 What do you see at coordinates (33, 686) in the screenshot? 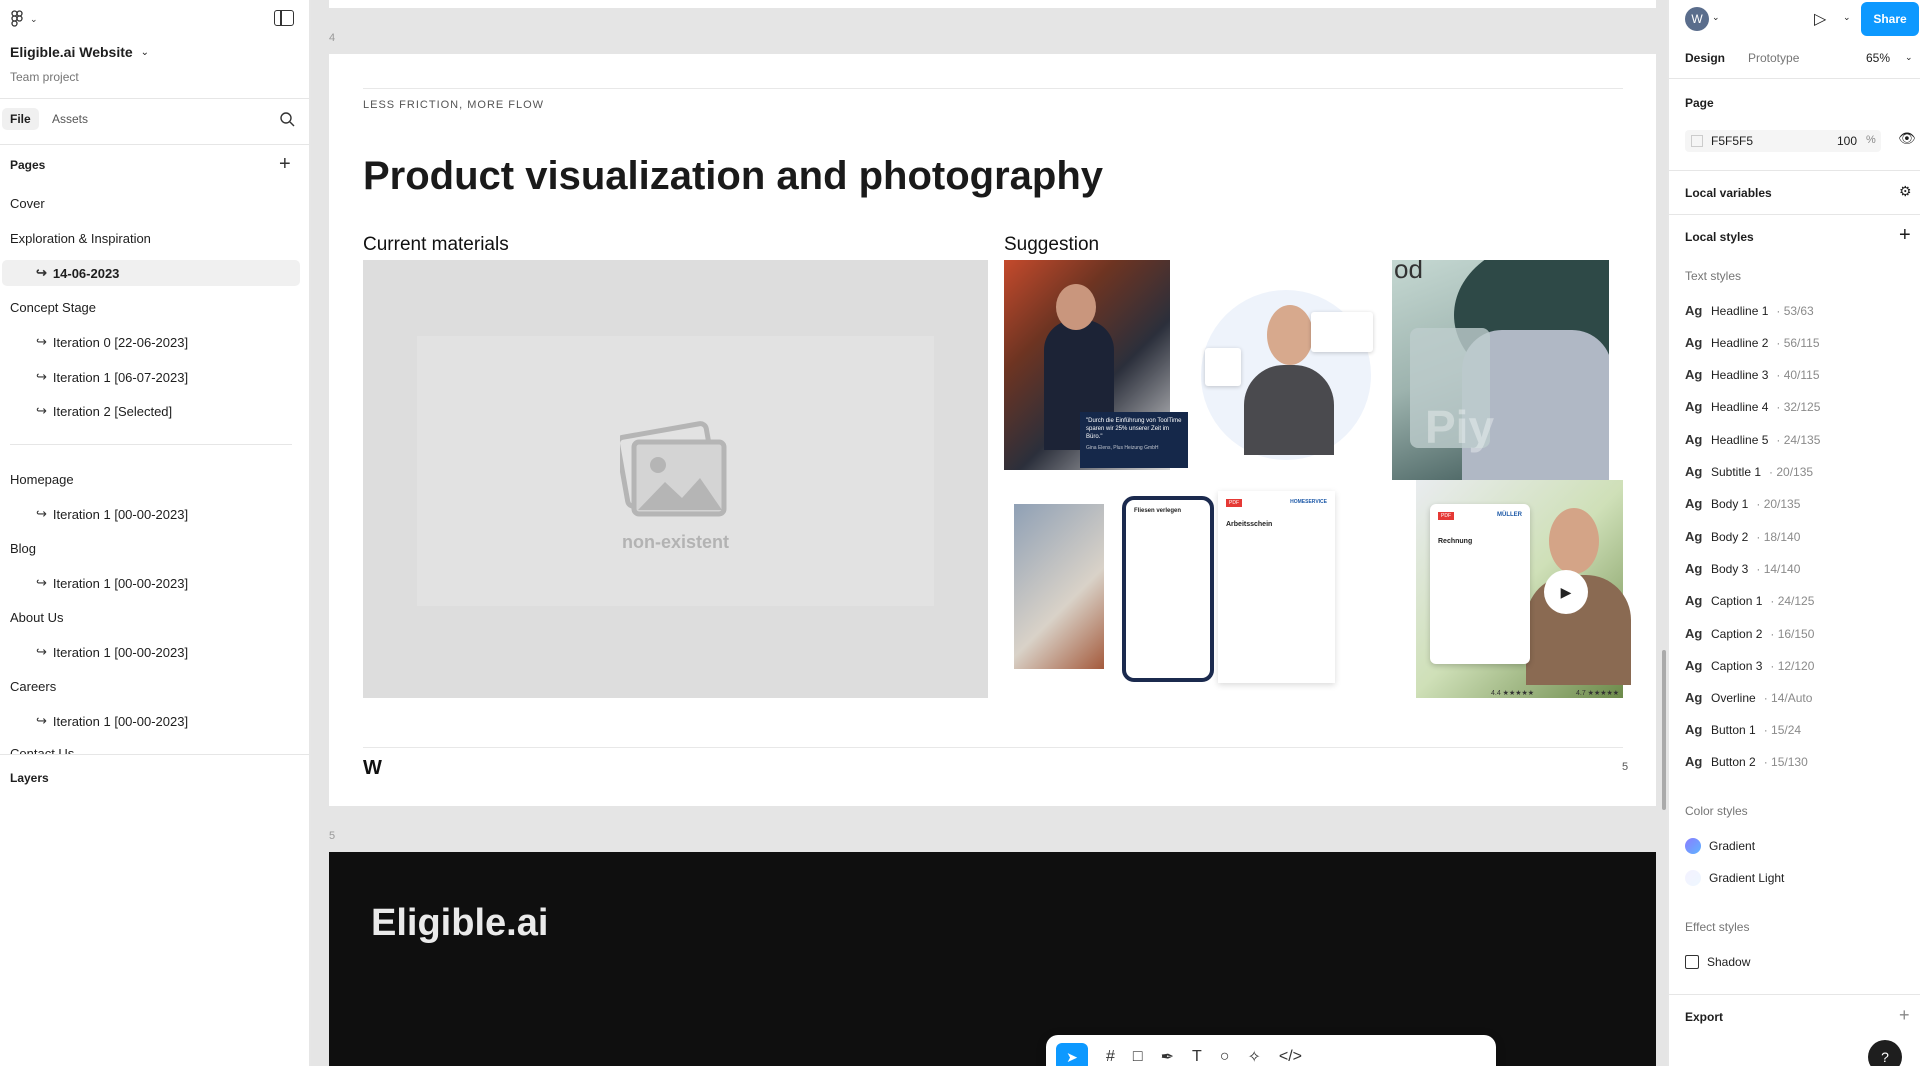
I see `page-item-careers: Careers` at bounding box center [33, 686].